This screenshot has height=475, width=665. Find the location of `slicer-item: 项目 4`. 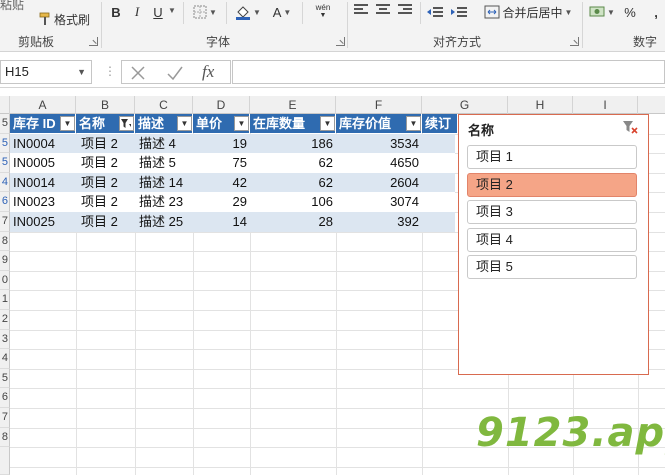

slicer-item: 项目 4 is located at coordinates (552, 240).